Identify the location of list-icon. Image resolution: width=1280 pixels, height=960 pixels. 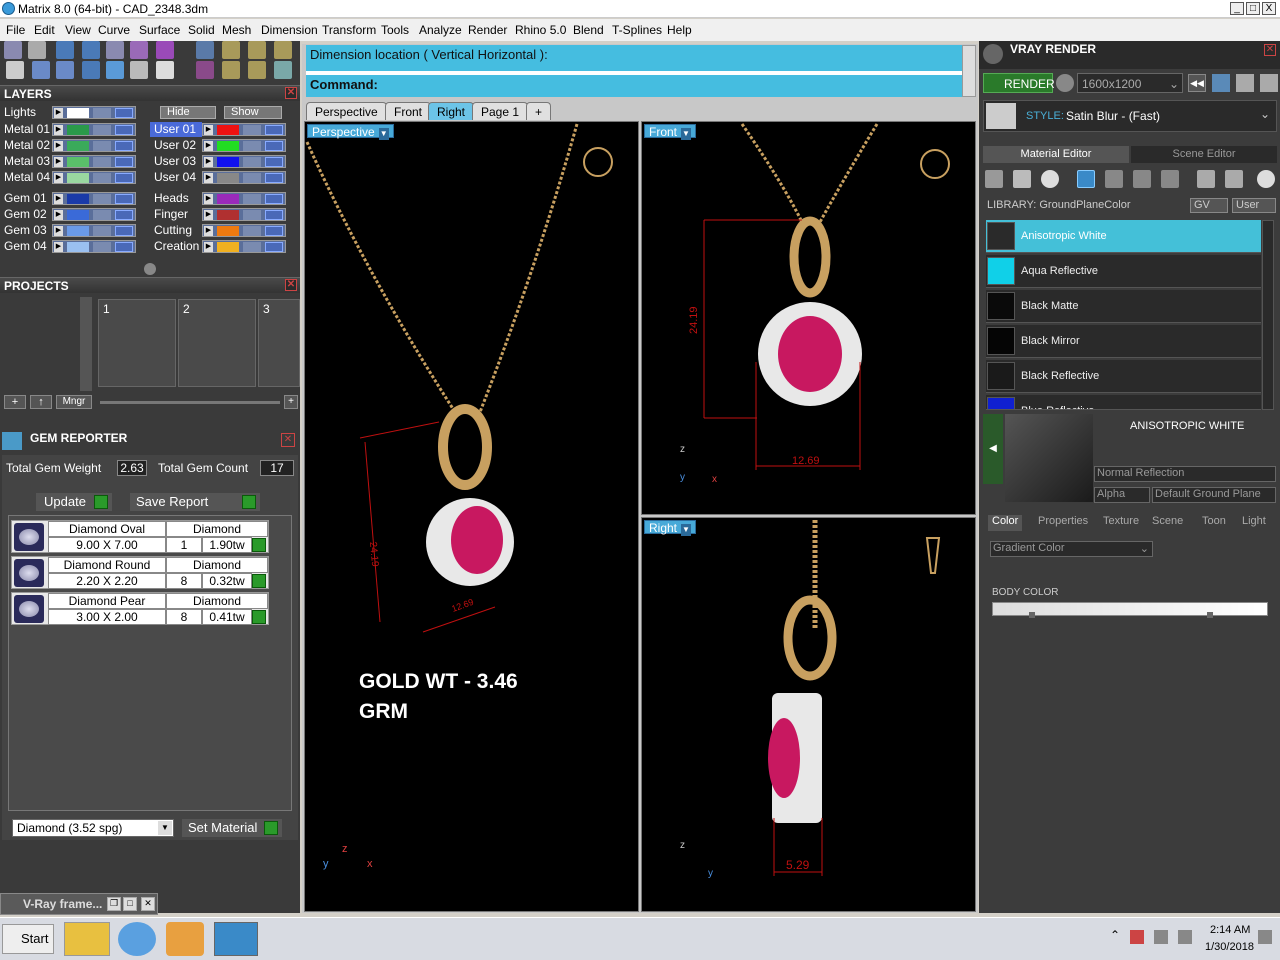
(1245, 83).